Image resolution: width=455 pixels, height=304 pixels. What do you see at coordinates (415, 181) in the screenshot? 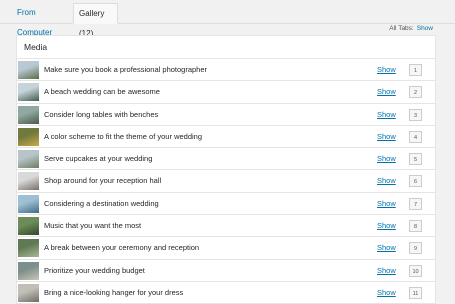
I see `menu-order-input: 6` at bounding box center [415, 181].